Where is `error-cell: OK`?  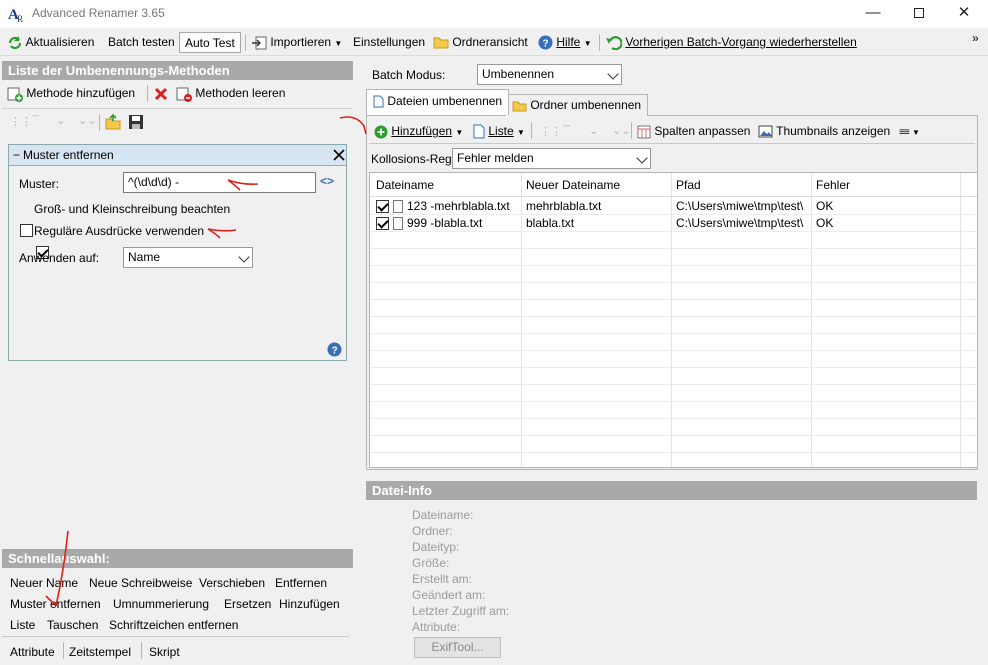
error-cell: OK is located at coordinates (825, 206).